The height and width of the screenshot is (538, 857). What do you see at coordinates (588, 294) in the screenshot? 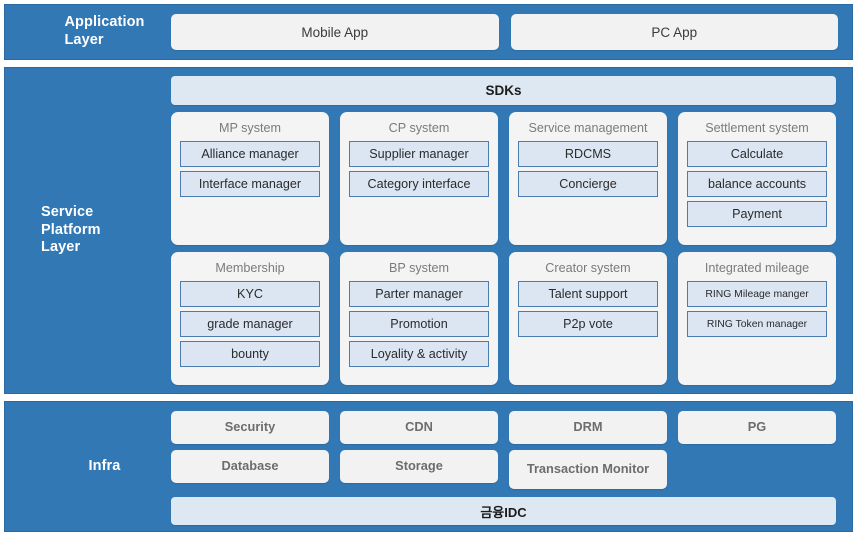
I see `sub-item: Talent support` at bounding box center [588, 294].